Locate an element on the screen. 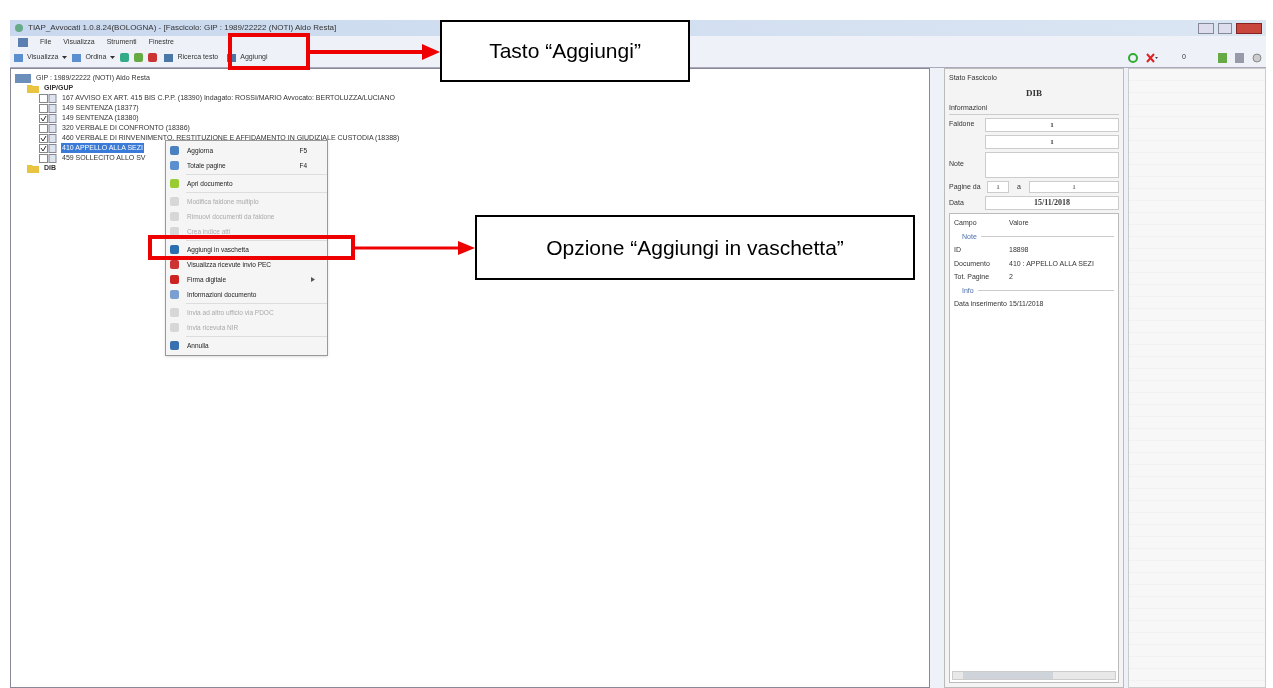 The height and width of the screenshot is (688, 1273). horizontal-scrollbar is located at coordinates (1034, 675).